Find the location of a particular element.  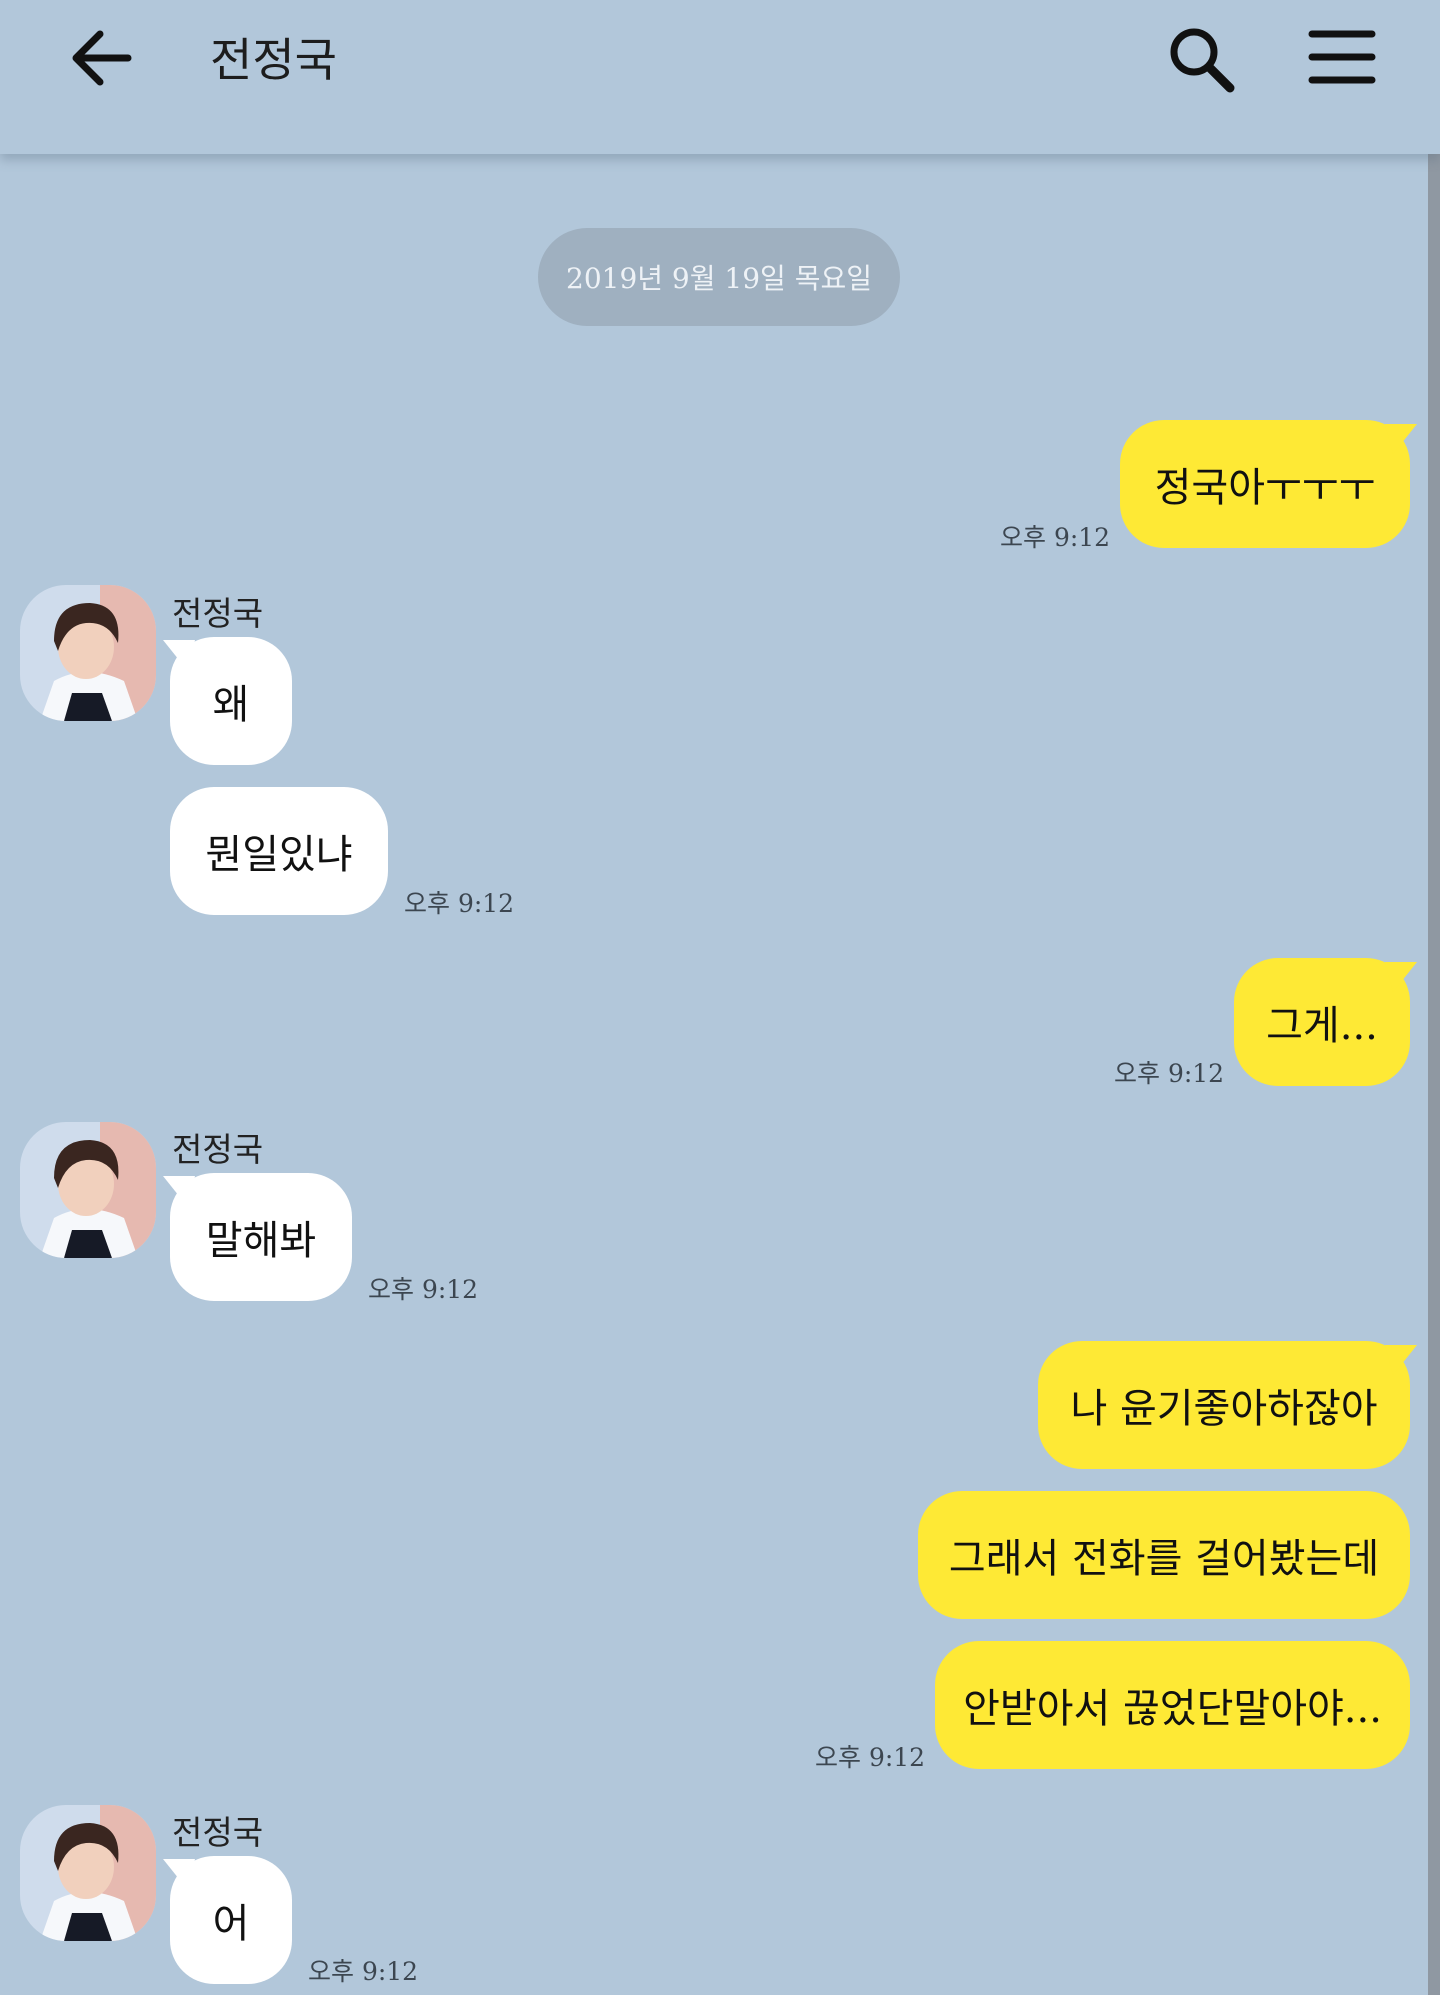

message-text: 말해봐 is located at coordinates (261, 1241).